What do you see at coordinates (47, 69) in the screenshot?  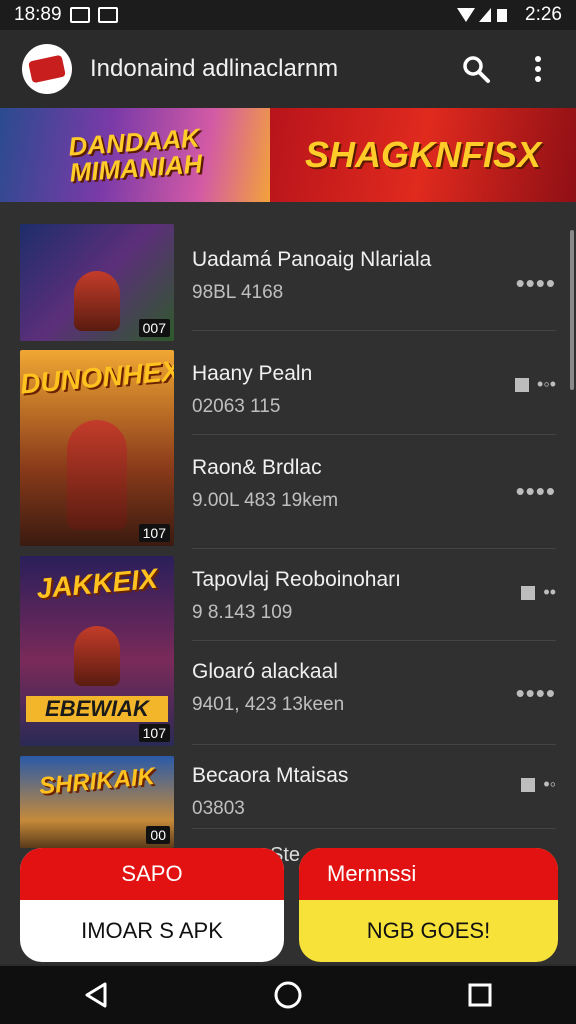 I see `app-logo` at bounding box center [47, 69].